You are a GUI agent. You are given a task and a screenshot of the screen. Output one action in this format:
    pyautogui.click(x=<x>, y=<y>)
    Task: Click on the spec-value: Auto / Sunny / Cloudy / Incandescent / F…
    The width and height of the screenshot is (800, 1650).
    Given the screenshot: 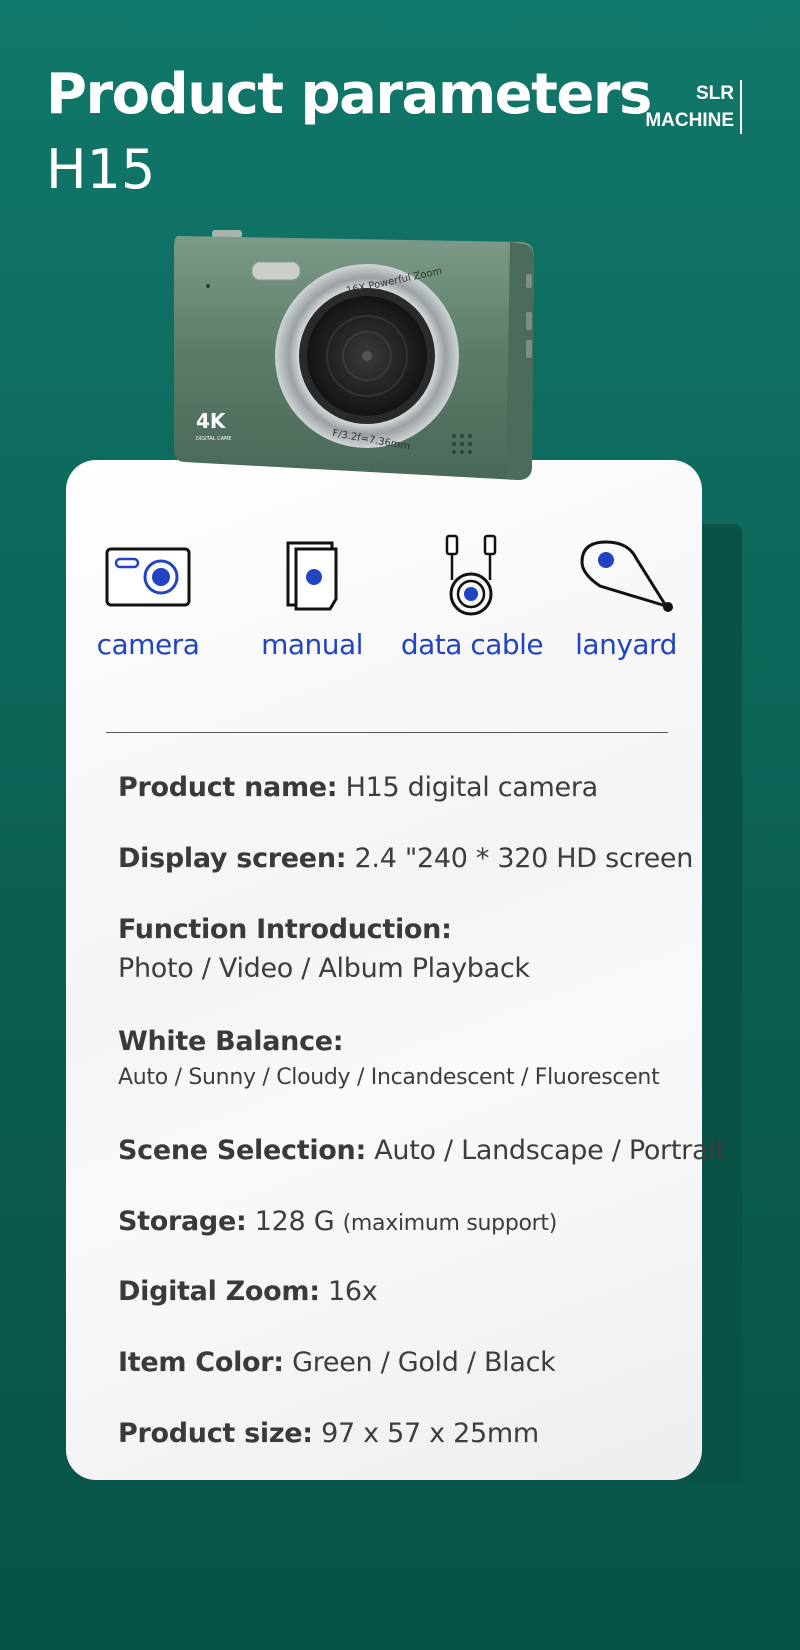 What is the action you would take?
    pyautogui.click(x=389, y=1077)
    